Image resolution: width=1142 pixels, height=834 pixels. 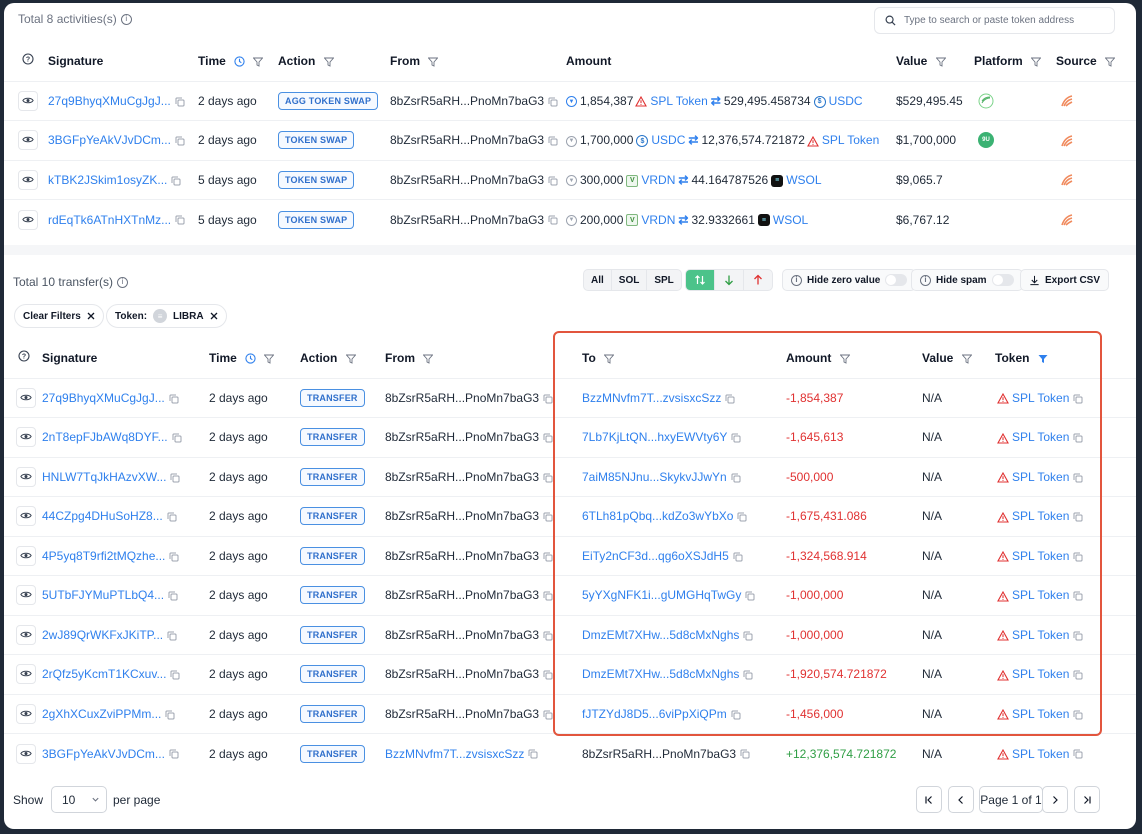 I want to click on info-icon: i, so click(x=126, y=19).